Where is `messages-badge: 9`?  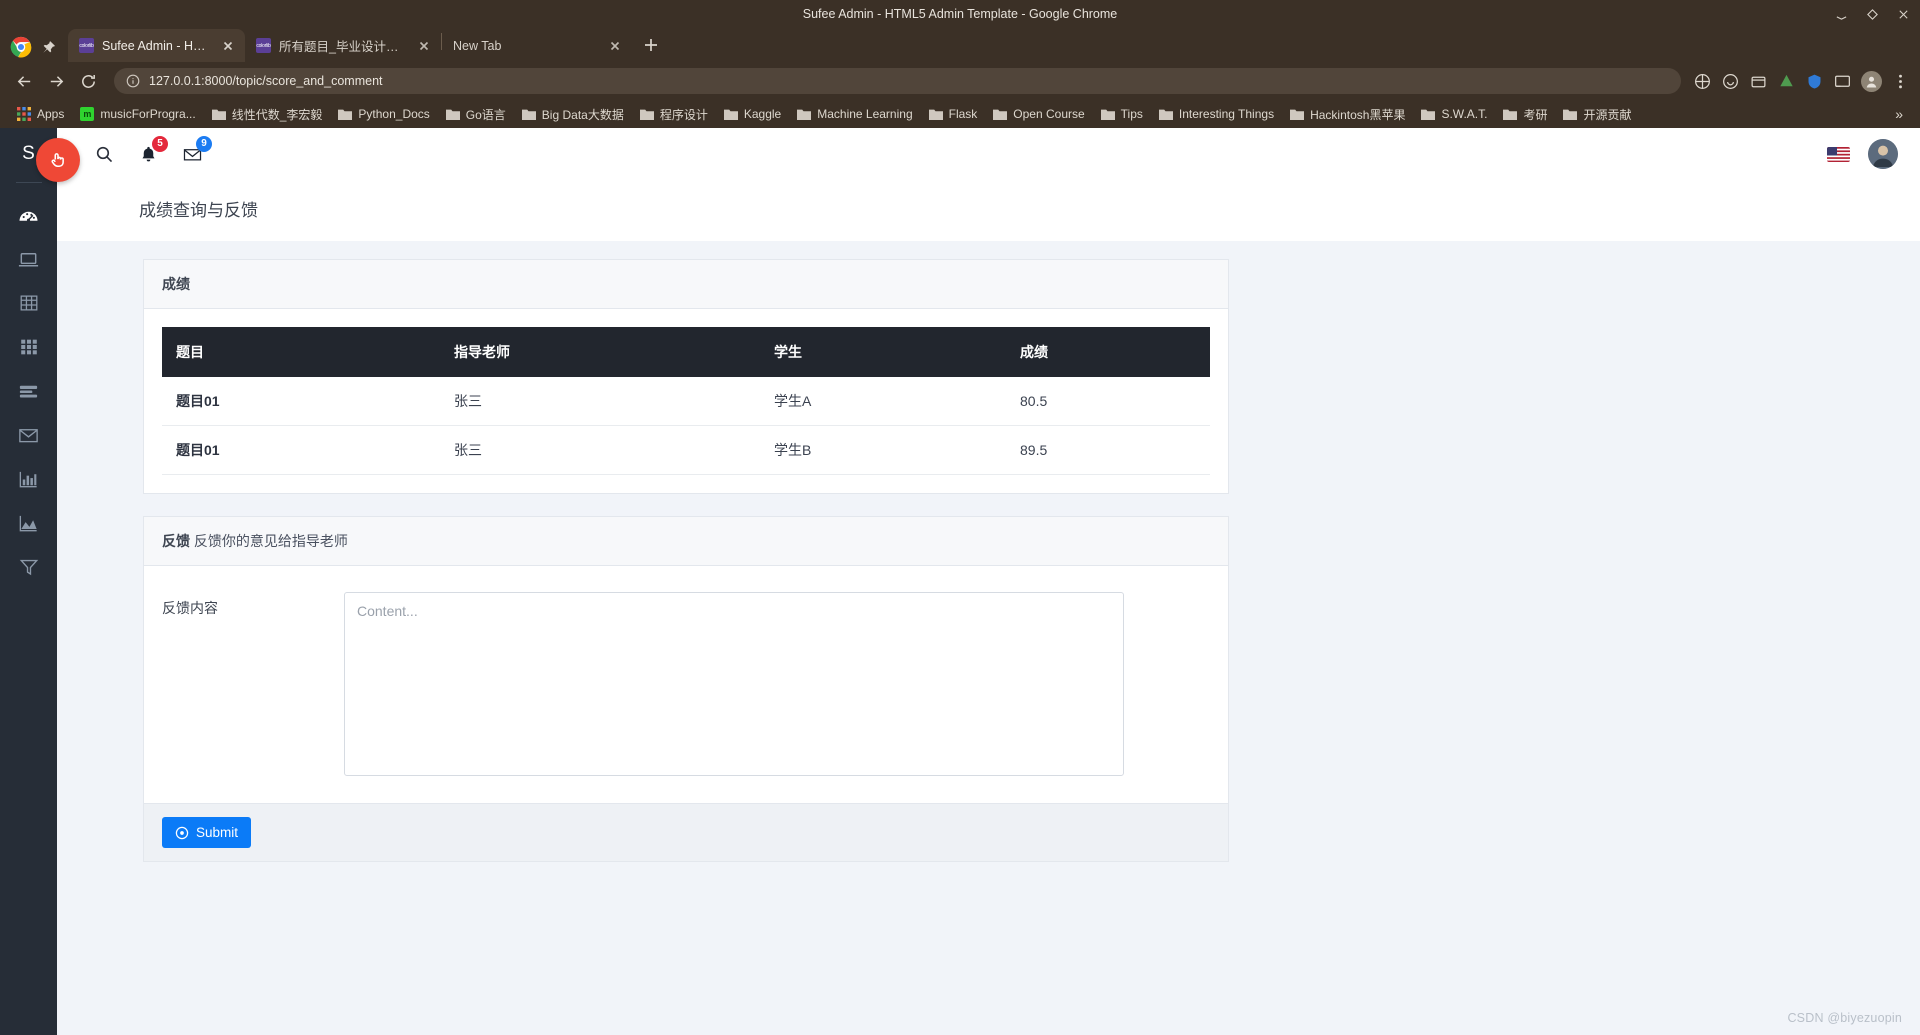
messages-badge: 9 is located at coordinates (204, 144).